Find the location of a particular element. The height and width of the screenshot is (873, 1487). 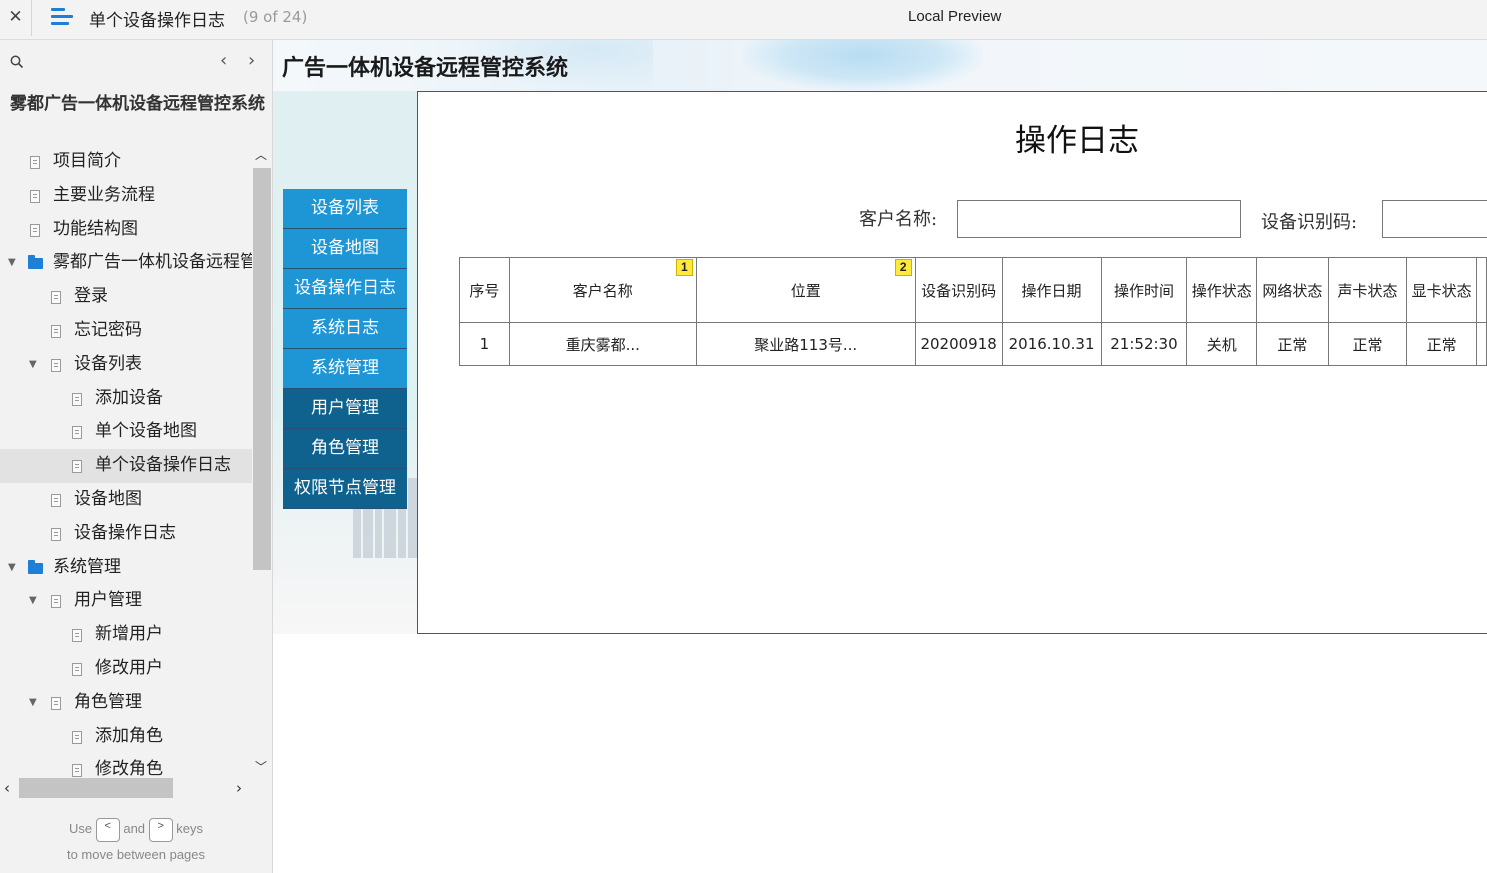

tree-item: 新增用户 is located at coordinates (126, 635).